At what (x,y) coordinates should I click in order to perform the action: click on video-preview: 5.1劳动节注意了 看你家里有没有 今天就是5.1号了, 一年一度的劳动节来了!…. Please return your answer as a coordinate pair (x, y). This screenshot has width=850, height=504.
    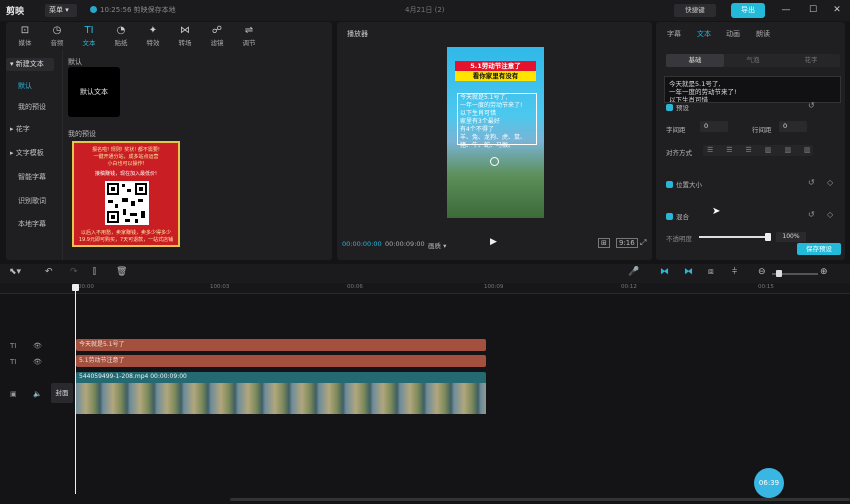
    Looking at the image, I should click on (495, 132).